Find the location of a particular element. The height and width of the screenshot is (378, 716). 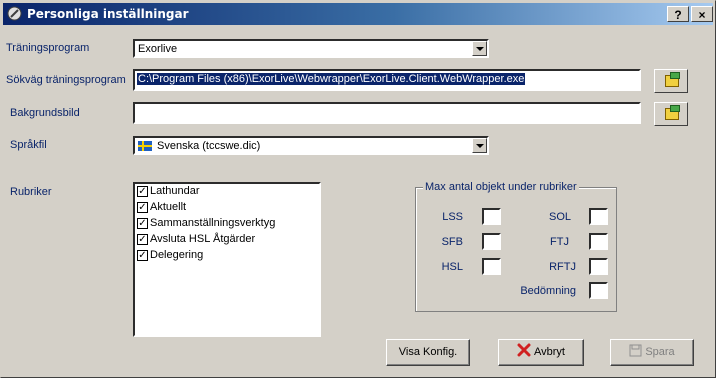

browse-path-button is located at coordinates (671, 81).